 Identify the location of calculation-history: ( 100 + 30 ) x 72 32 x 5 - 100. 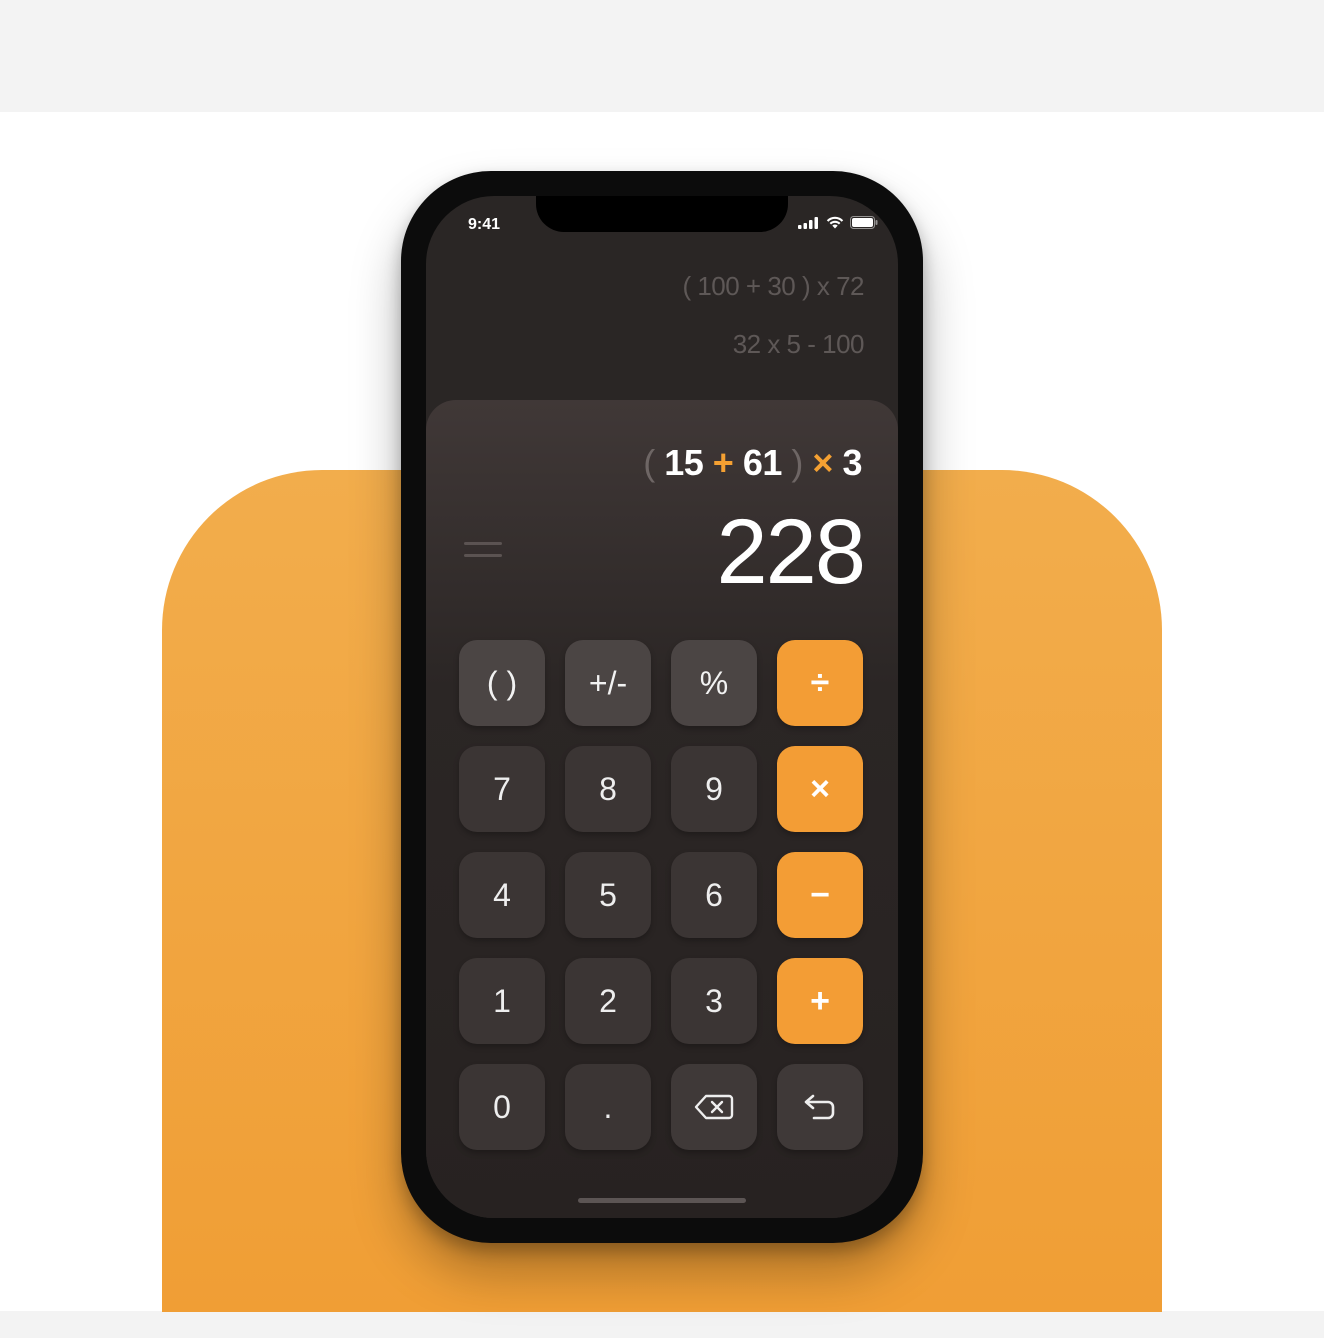
(773, 324).